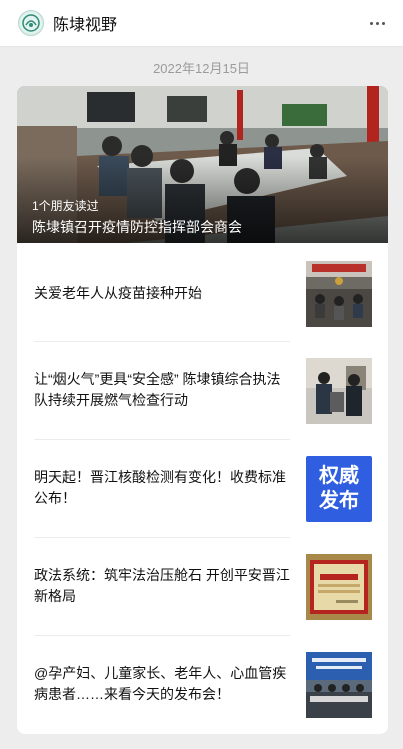  I want to click on article-item: 政法系统：筑牢法治压舱石 开创平安晋江新格局, so click(202, 586).